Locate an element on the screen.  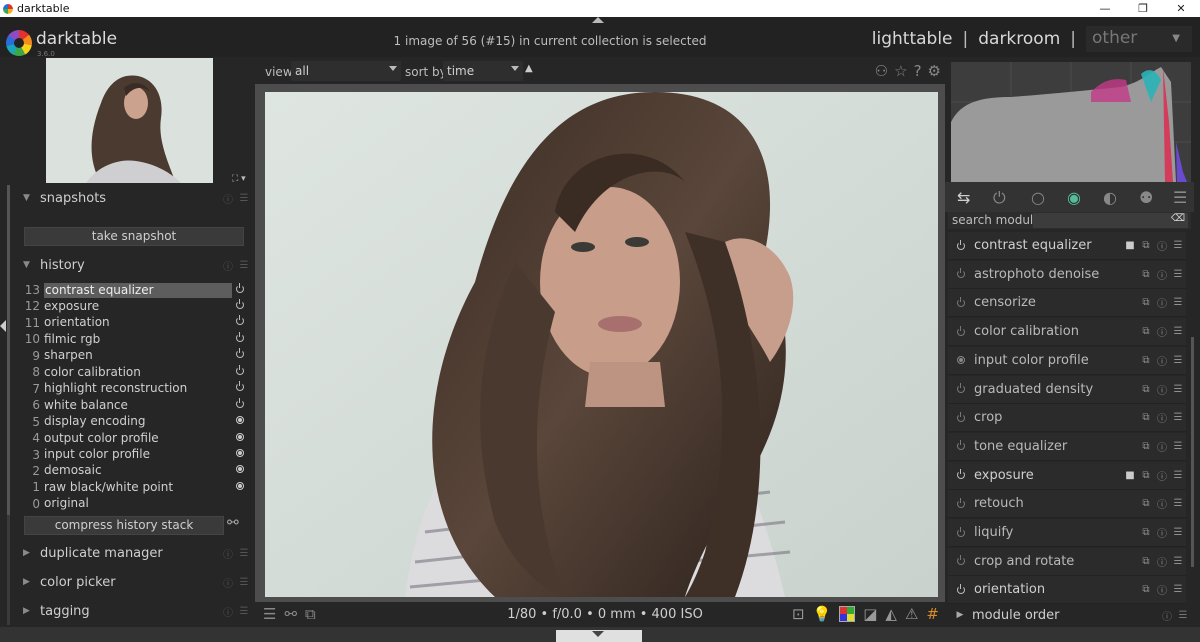
focus-peaking-icon: ⊡ is located at coordinates (798, 614).